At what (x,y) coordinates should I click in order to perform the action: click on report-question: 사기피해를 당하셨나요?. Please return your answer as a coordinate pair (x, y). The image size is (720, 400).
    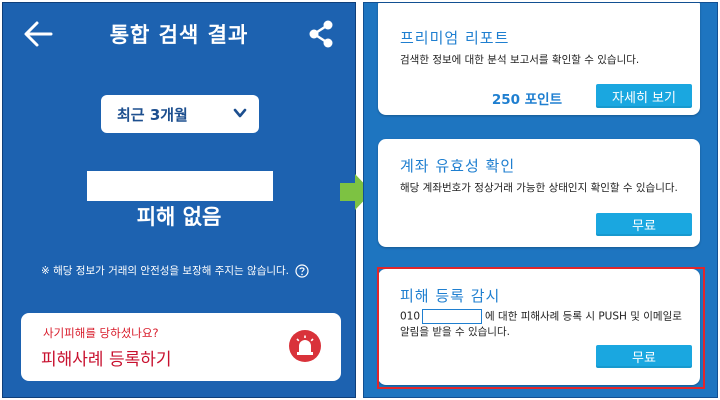
    Looking at the image, I should click on (101, 333).